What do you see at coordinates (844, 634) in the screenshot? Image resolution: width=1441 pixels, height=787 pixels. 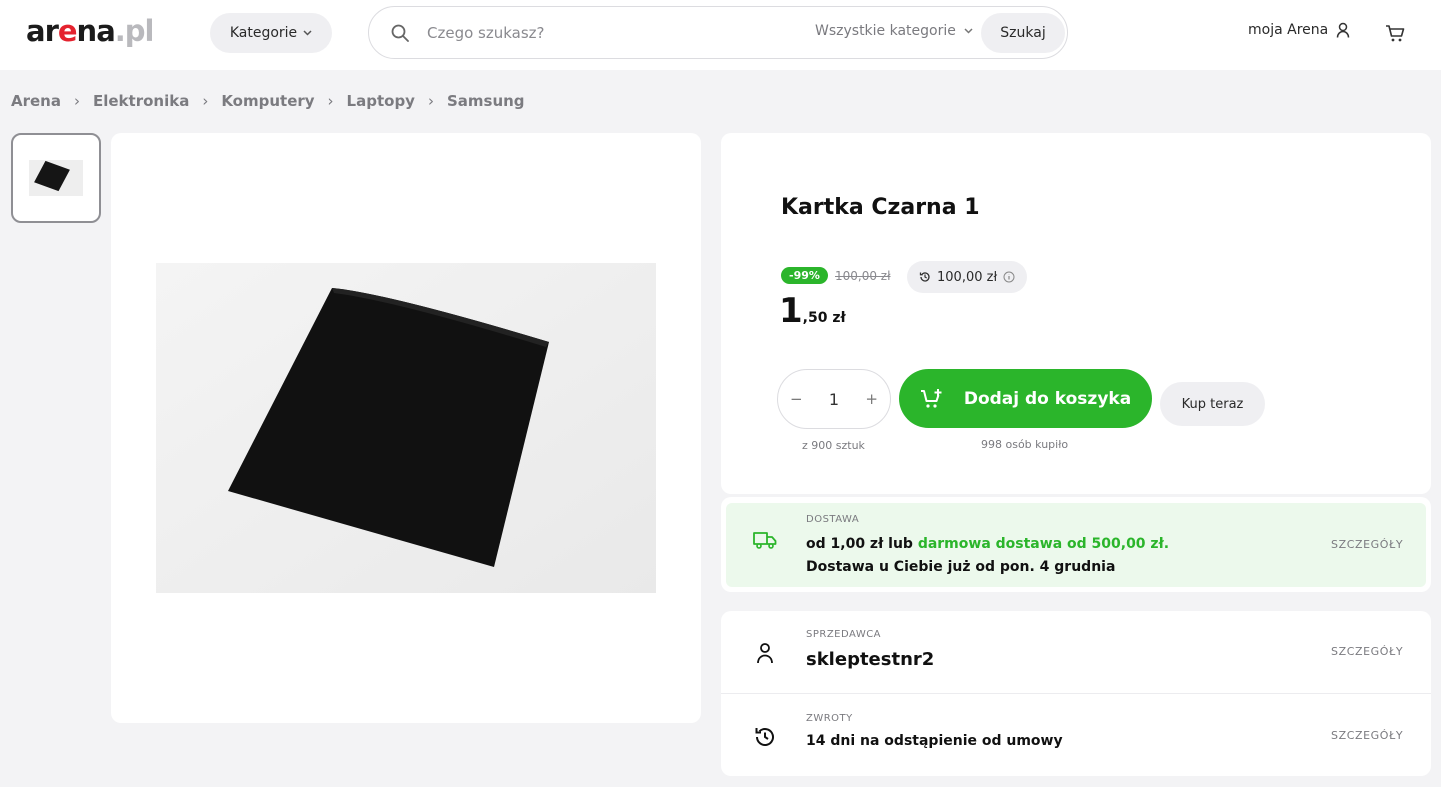 I see `seller-label: SPRZEDAWCA` at bounding box center [844, 634].